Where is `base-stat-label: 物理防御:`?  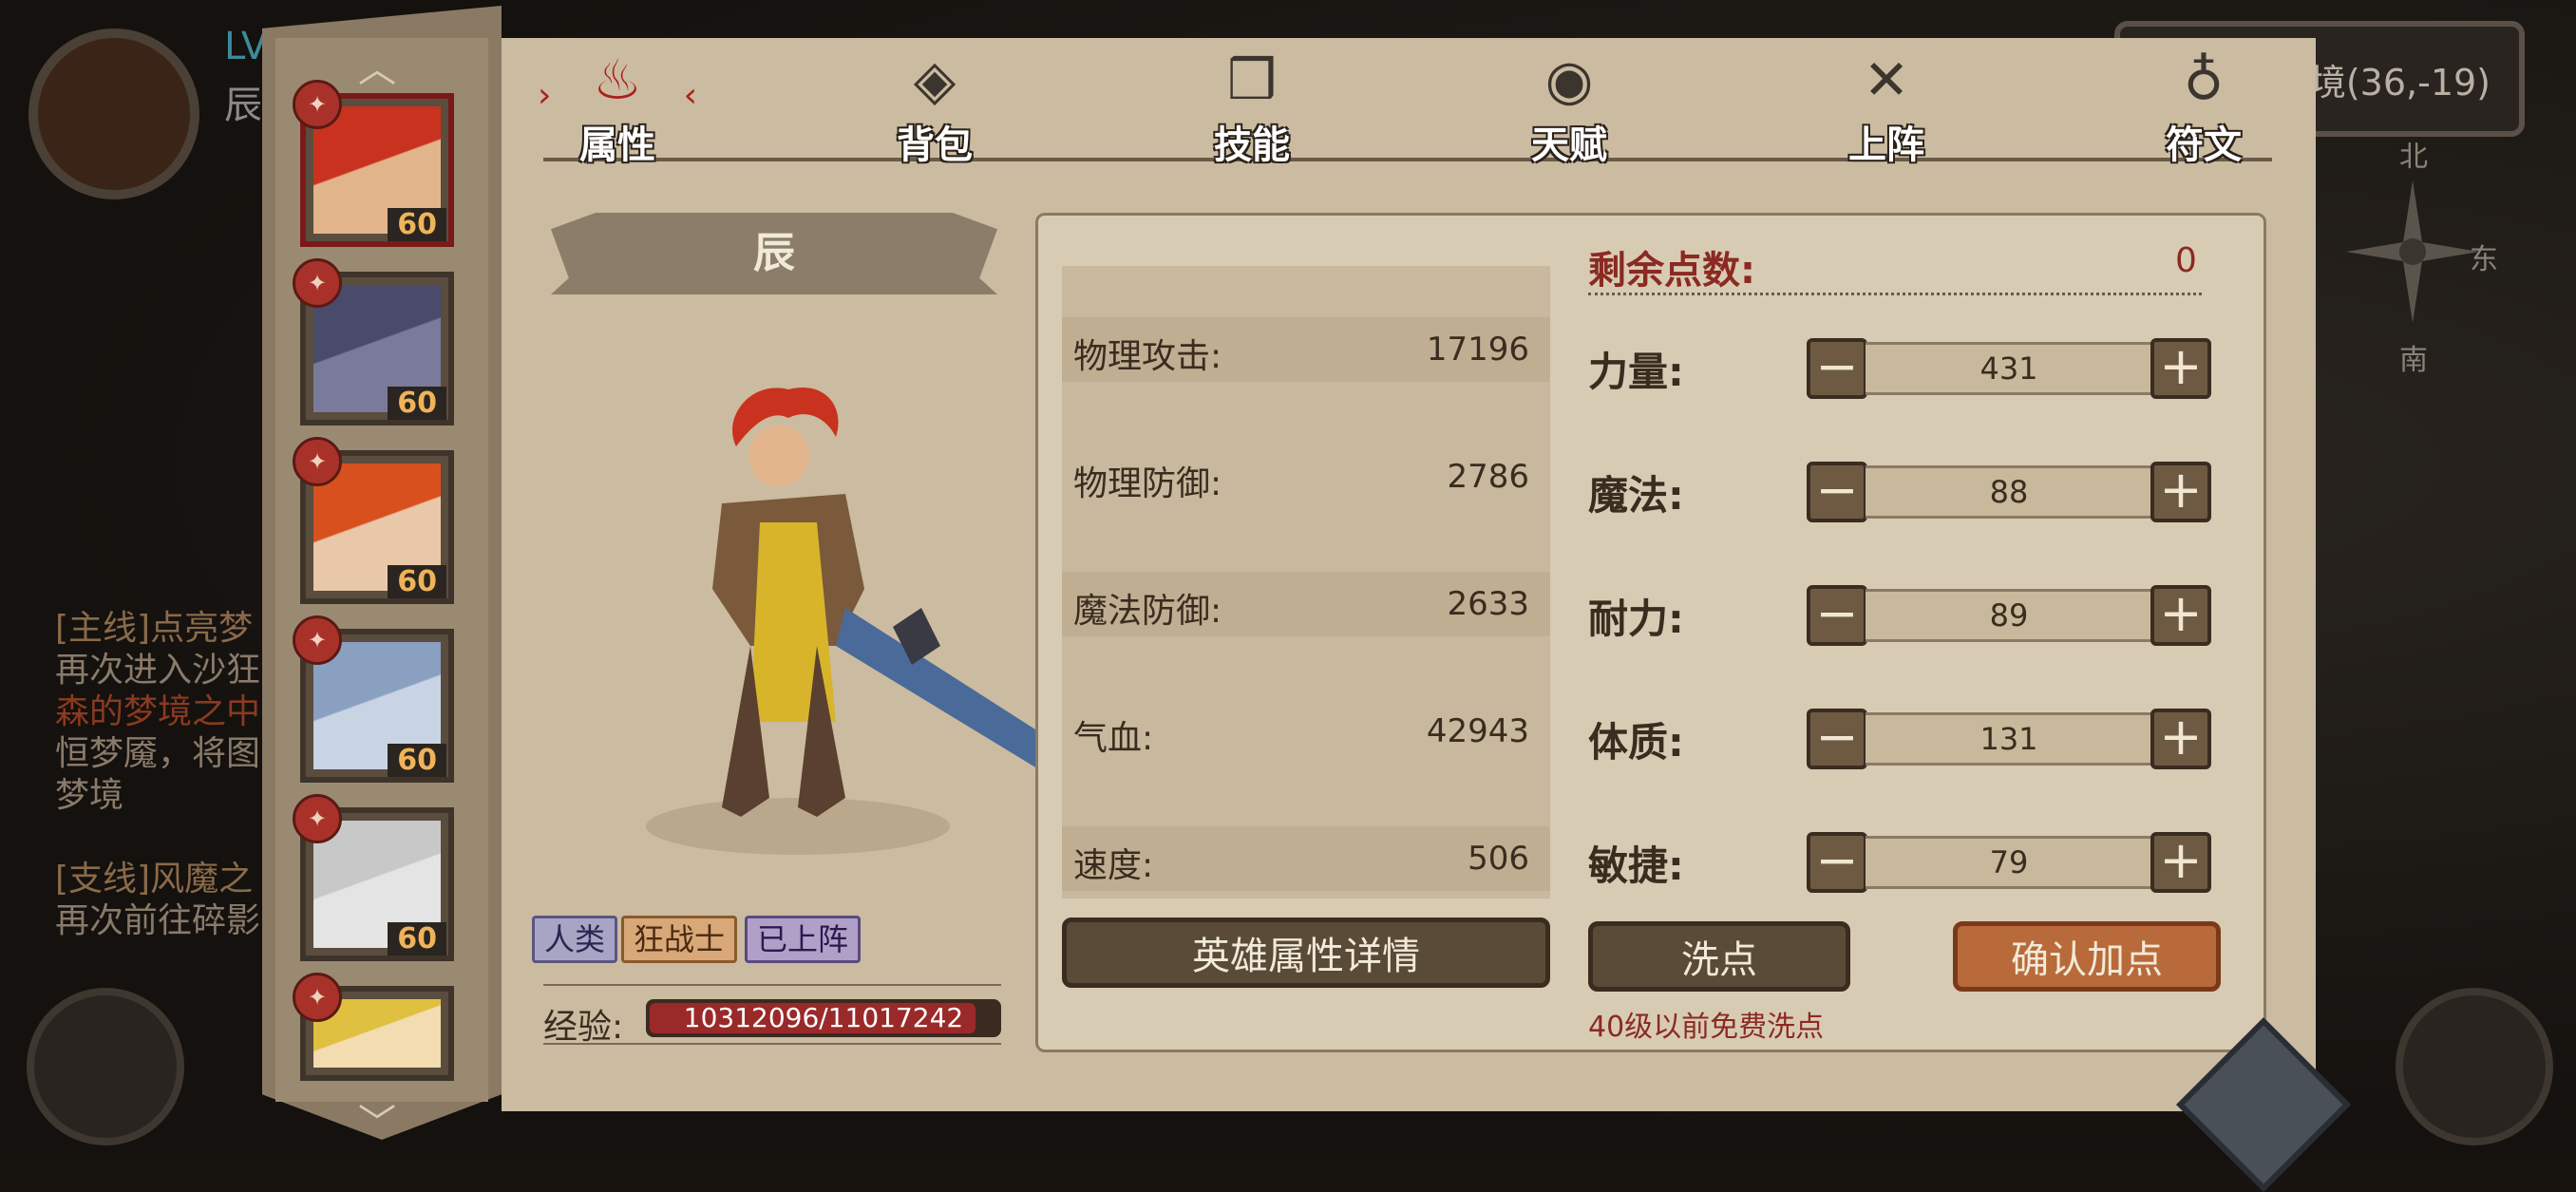
base-stat-label: 物理防御: is located at coordinates (1147, 483).